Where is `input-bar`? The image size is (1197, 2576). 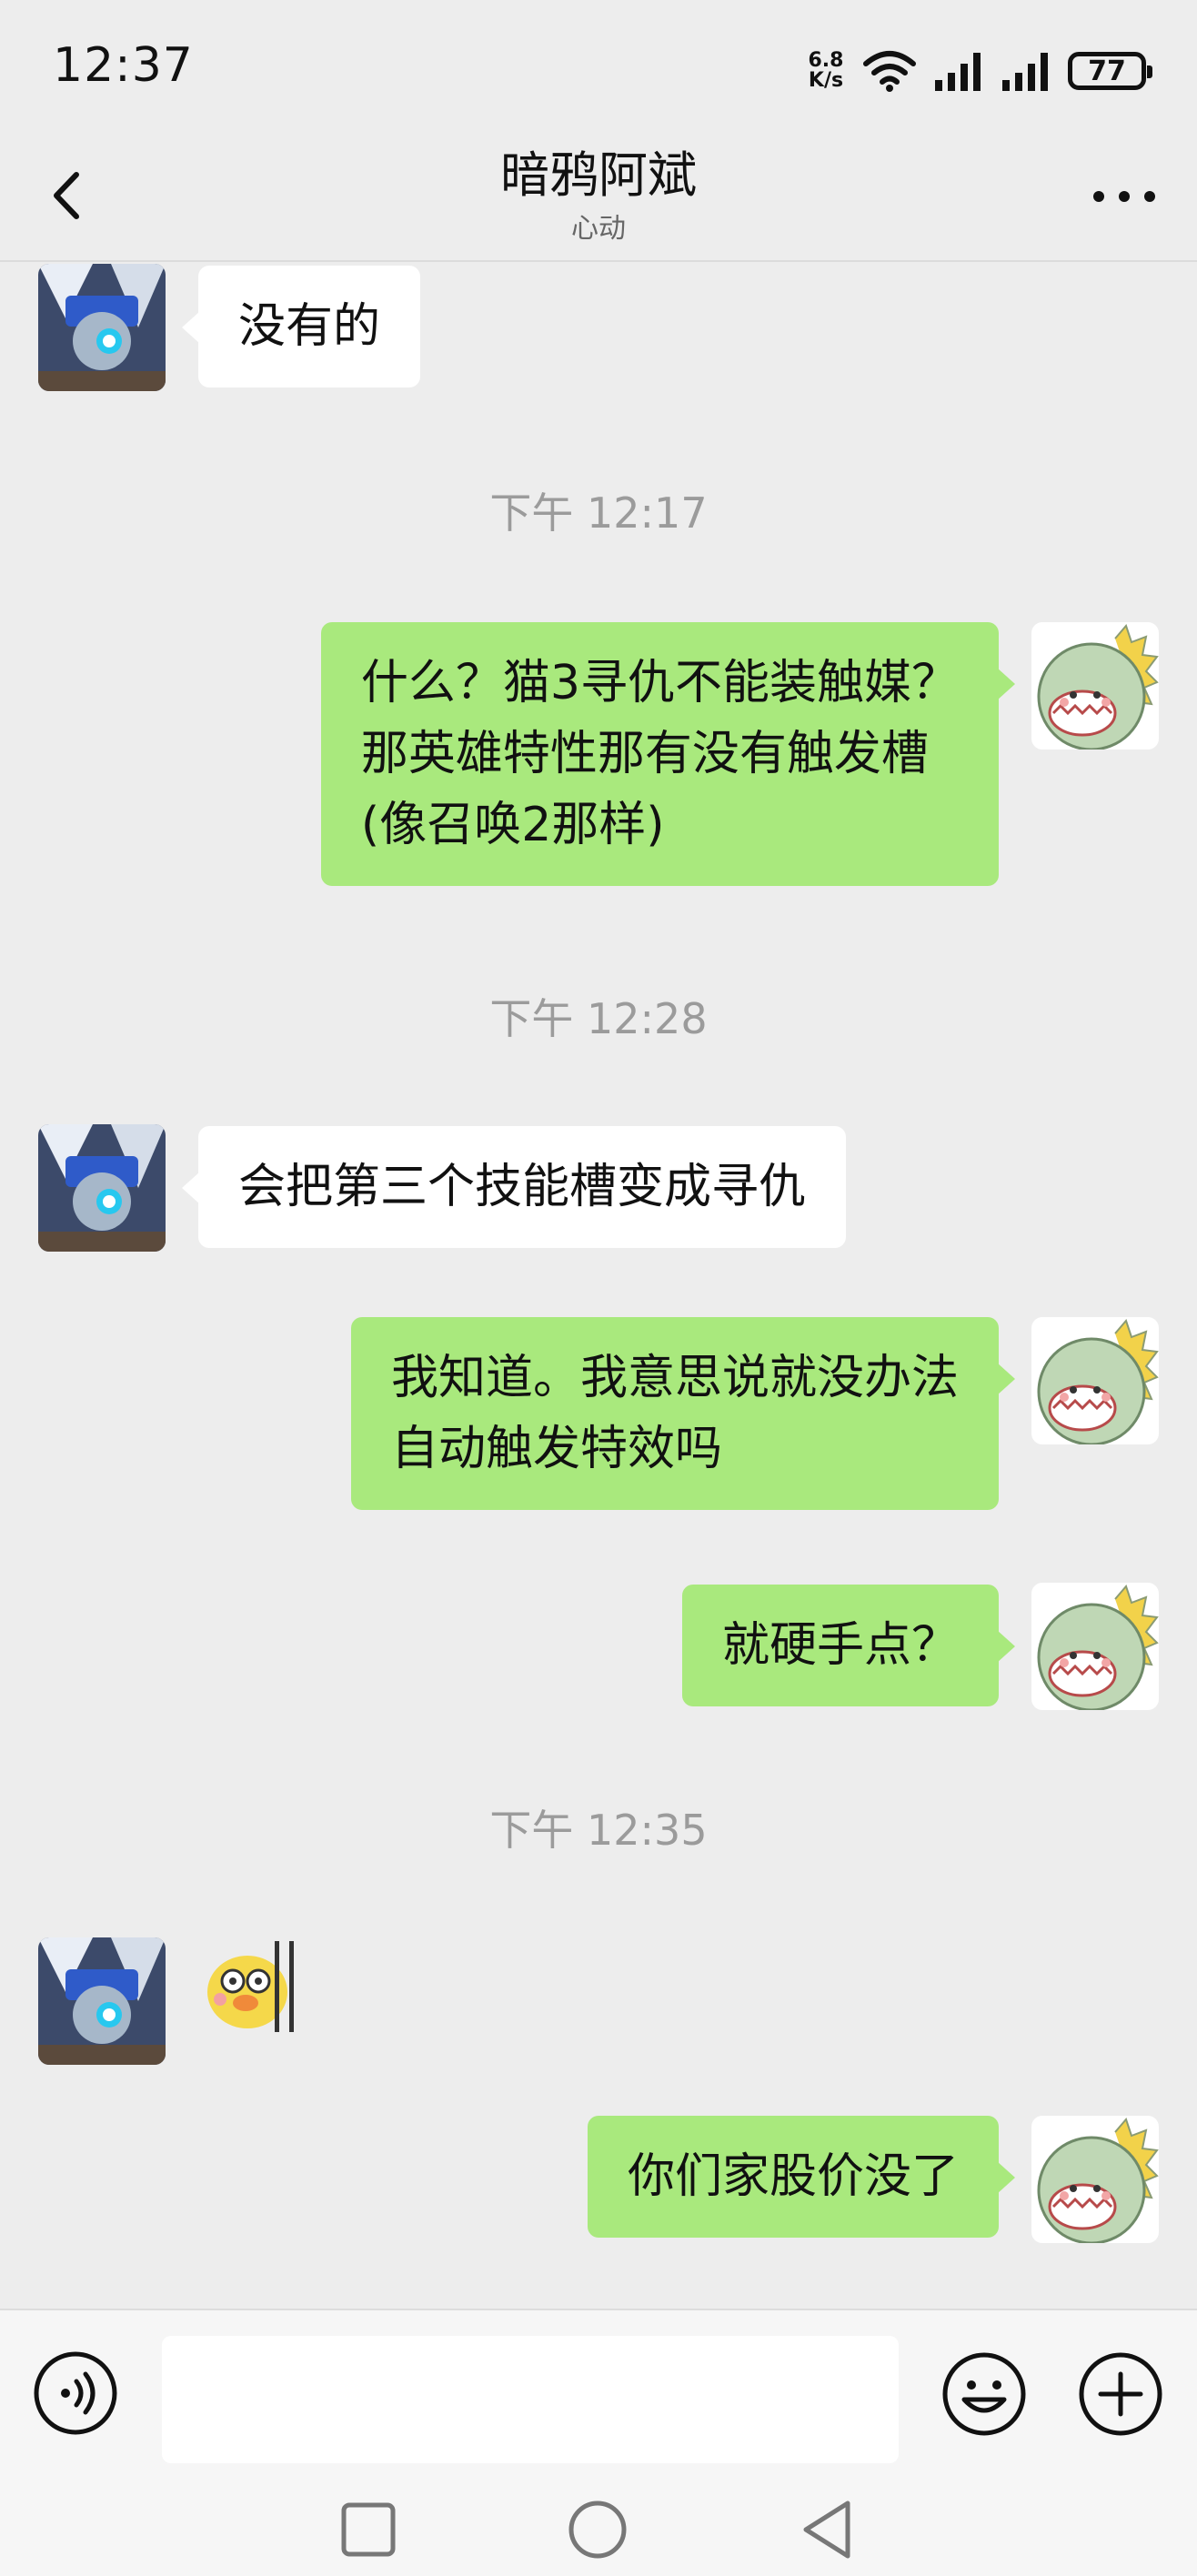
input-bar is located at coordinates (598, 2395).